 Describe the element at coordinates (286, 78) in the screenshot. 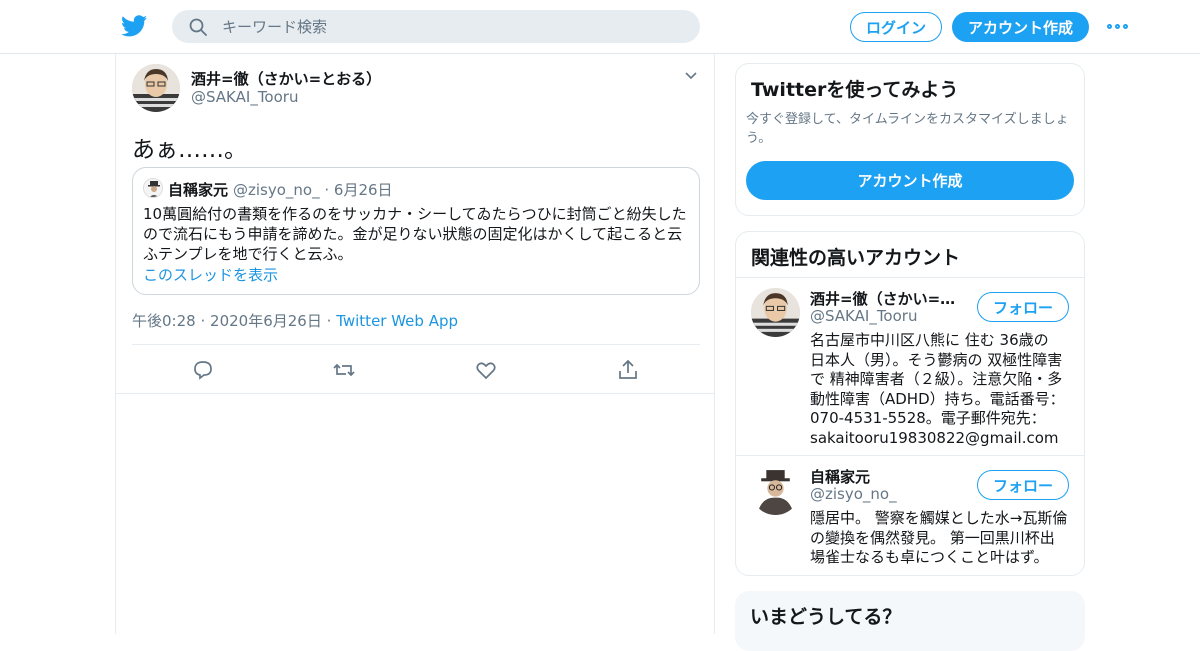

I see `author-name: 酒井=徹（さかい=とおる）` at that location.